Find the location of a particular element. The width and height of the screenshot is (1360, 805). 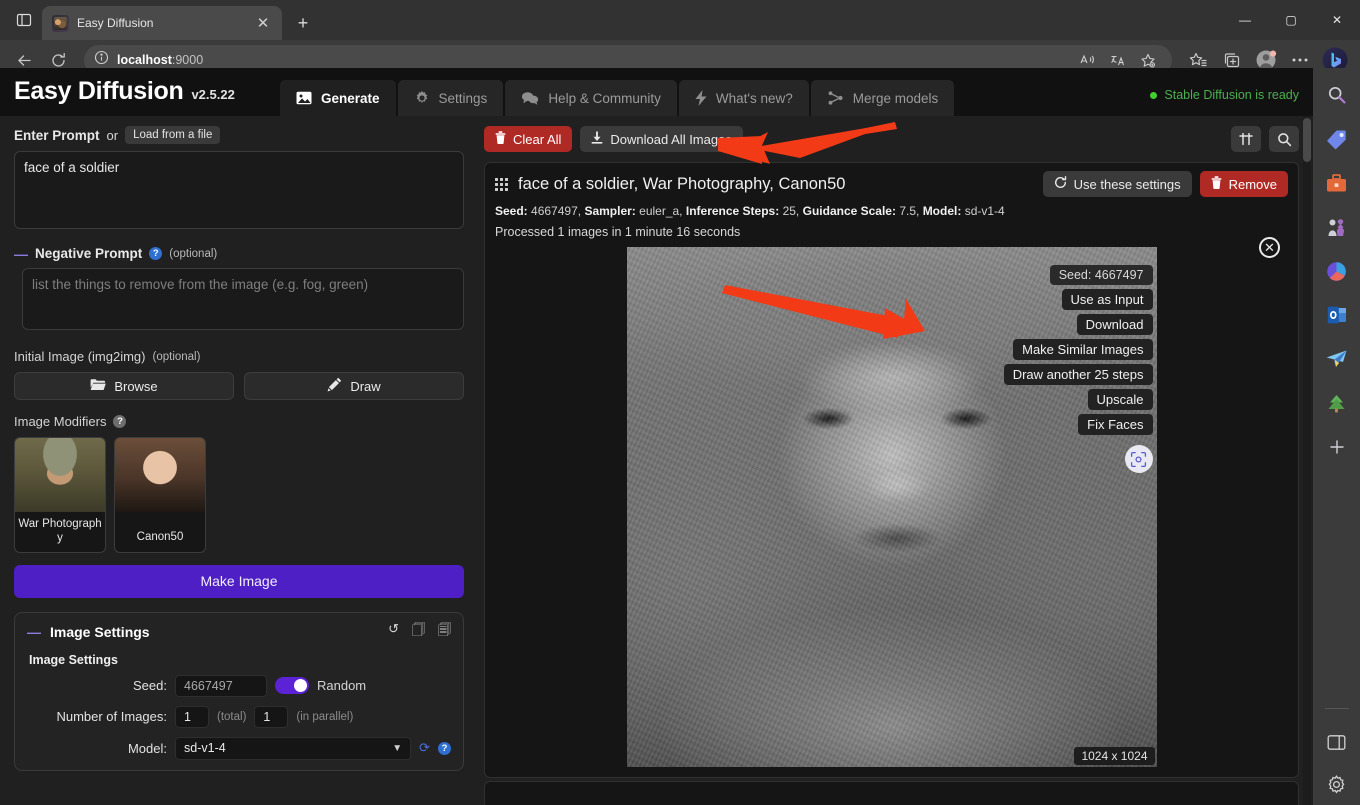

drag-grip-icon is located at coordinates (501, 184).